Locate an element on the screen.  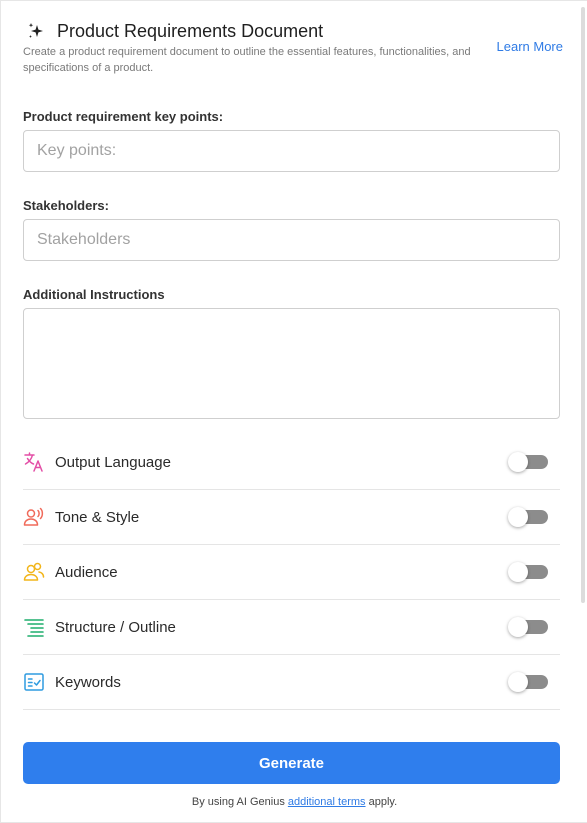
audience-toggle is located at coordinates (528, 572).